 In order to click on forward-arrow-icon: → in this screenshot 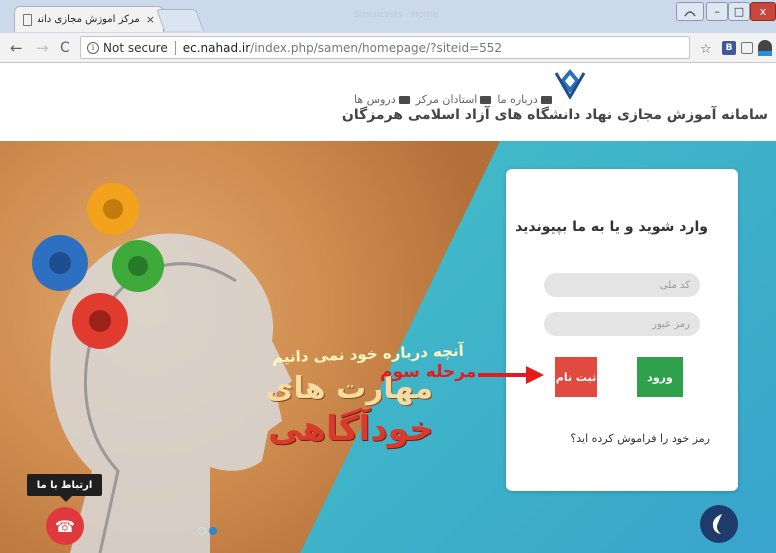, I will do `click(42, 48)`.